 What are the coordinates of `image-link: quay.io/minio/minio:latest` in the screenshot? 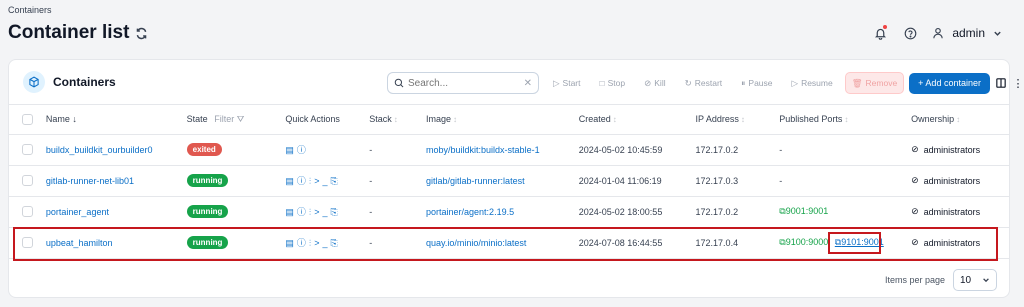 It's located at (476, 243).